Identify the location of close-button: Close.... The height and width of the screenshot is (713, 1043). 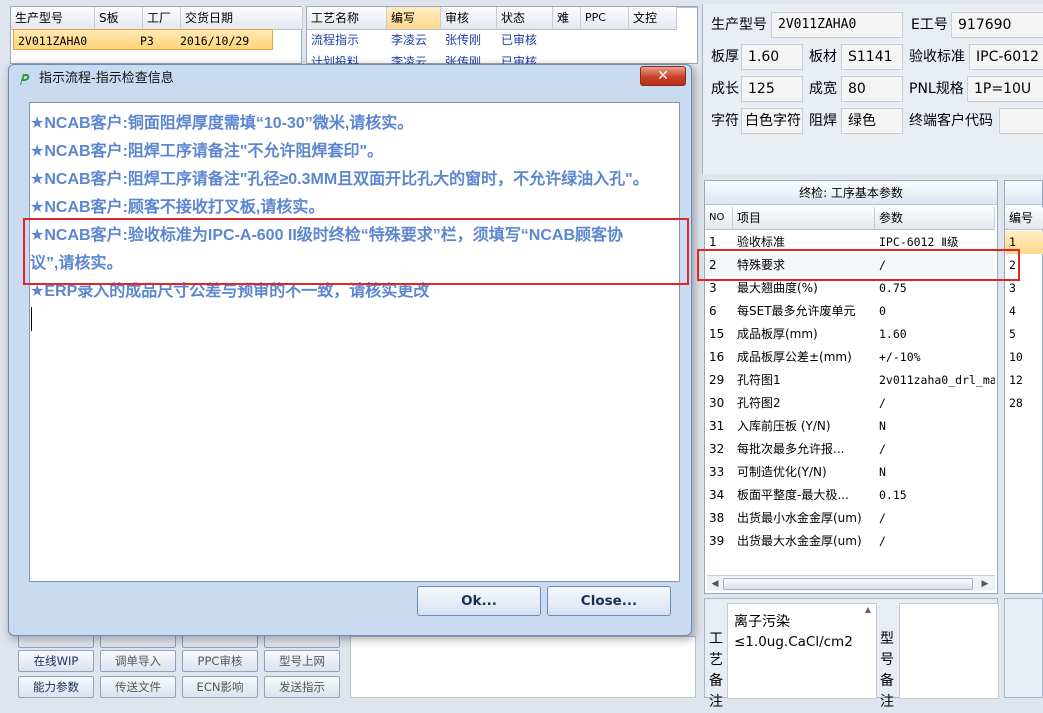
(609, 601).